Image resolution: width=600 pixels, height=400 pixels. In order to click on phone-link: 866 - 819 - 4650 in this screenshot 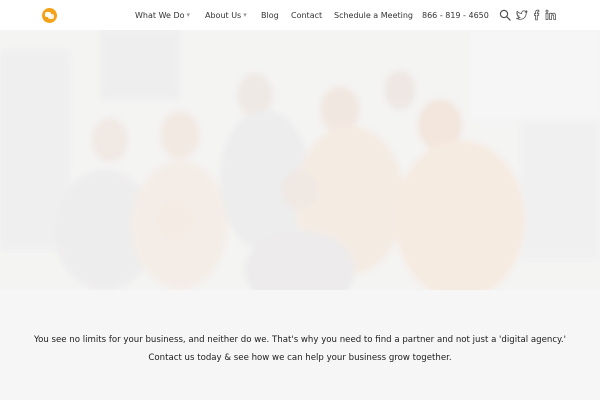, I will do `click(455, 15)`.